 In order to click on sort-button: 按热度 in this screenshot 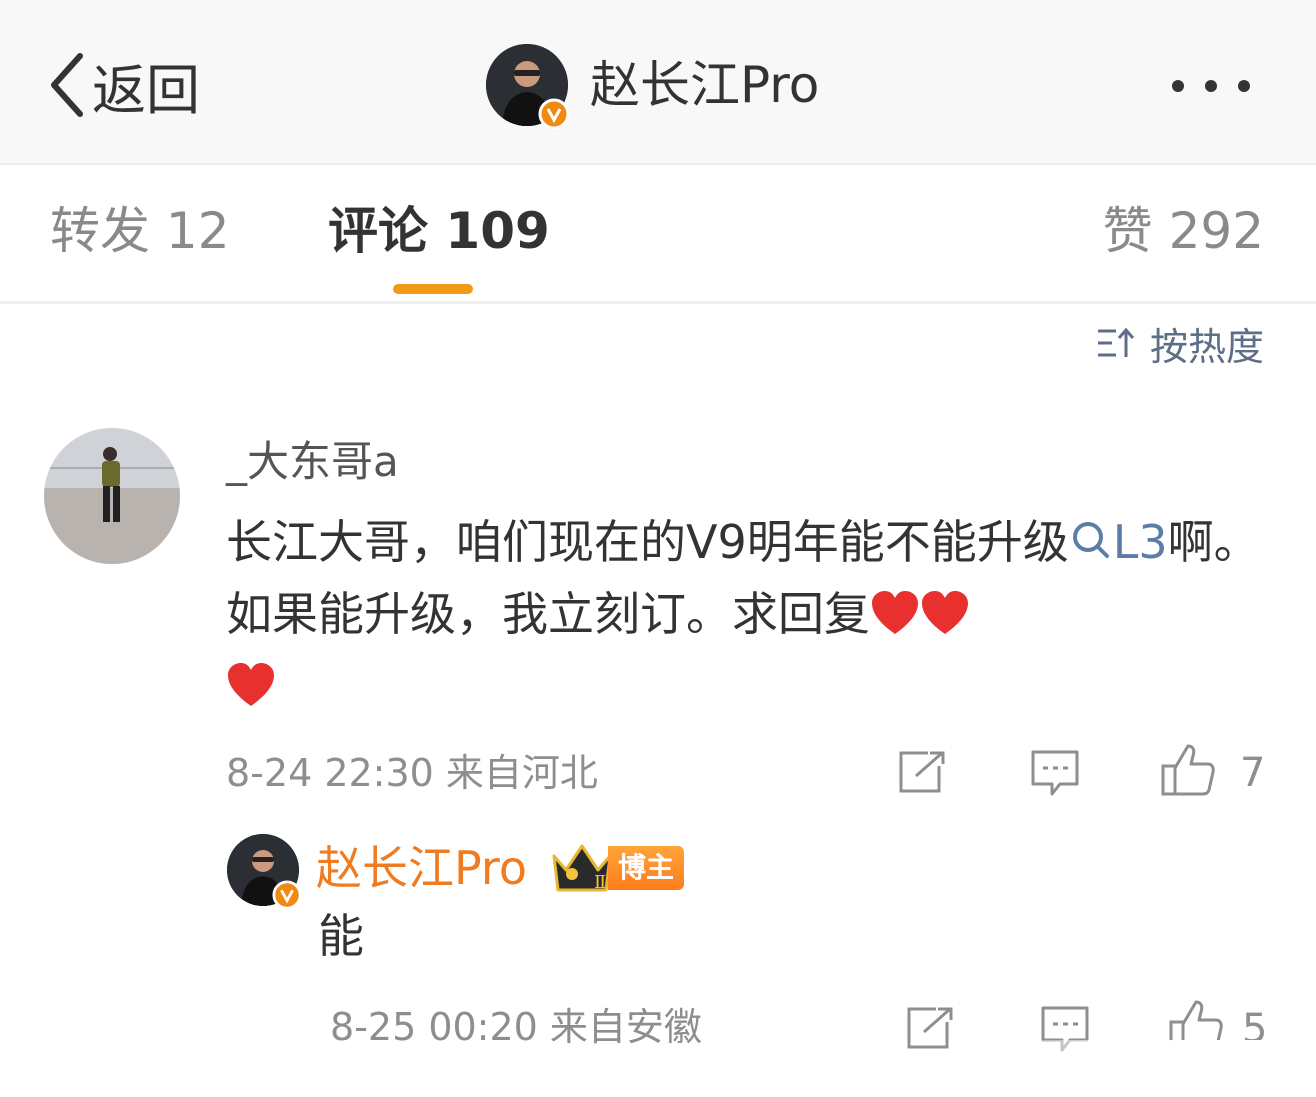, I will do `click(1180, 343)`.